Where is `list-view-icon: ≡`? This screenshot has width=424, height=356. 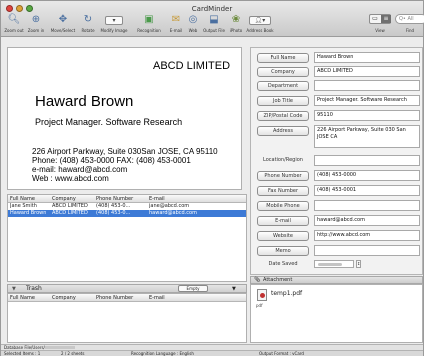
list-view-icon: ≡ is located at coordinates (386, 19).